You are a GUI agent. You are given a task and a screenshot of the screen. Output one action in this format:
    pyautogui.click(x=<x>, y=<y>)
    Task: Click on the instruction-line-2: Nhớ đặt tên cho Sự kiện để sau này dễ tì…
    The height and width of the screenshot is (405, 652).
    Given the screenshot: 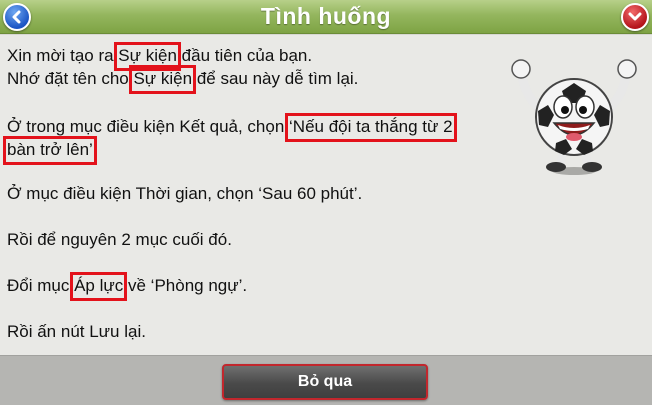 What is the action you would take?
    pyautogui.click(x=183, y=79)
    